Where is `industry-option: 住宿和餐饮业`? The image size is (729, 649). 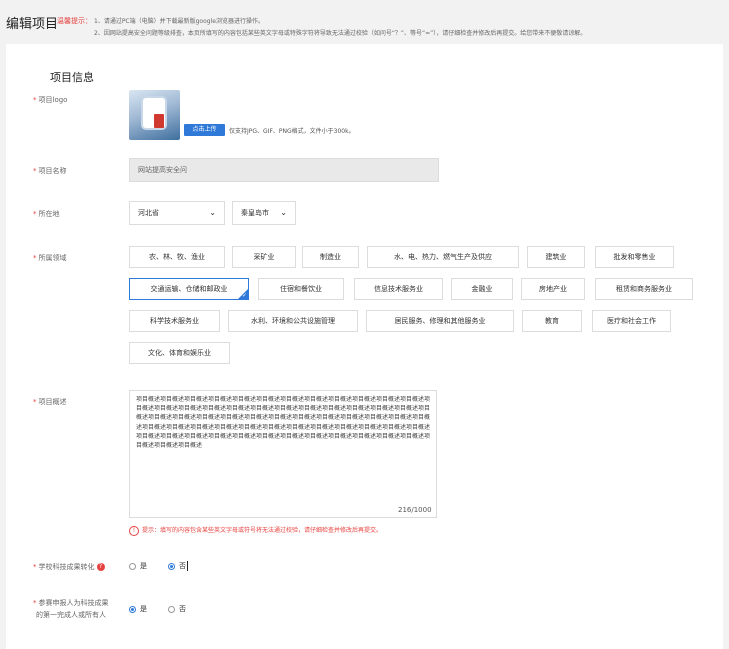
industry-option: 住宿和餐饮业 is located at coordinates (301, 289).